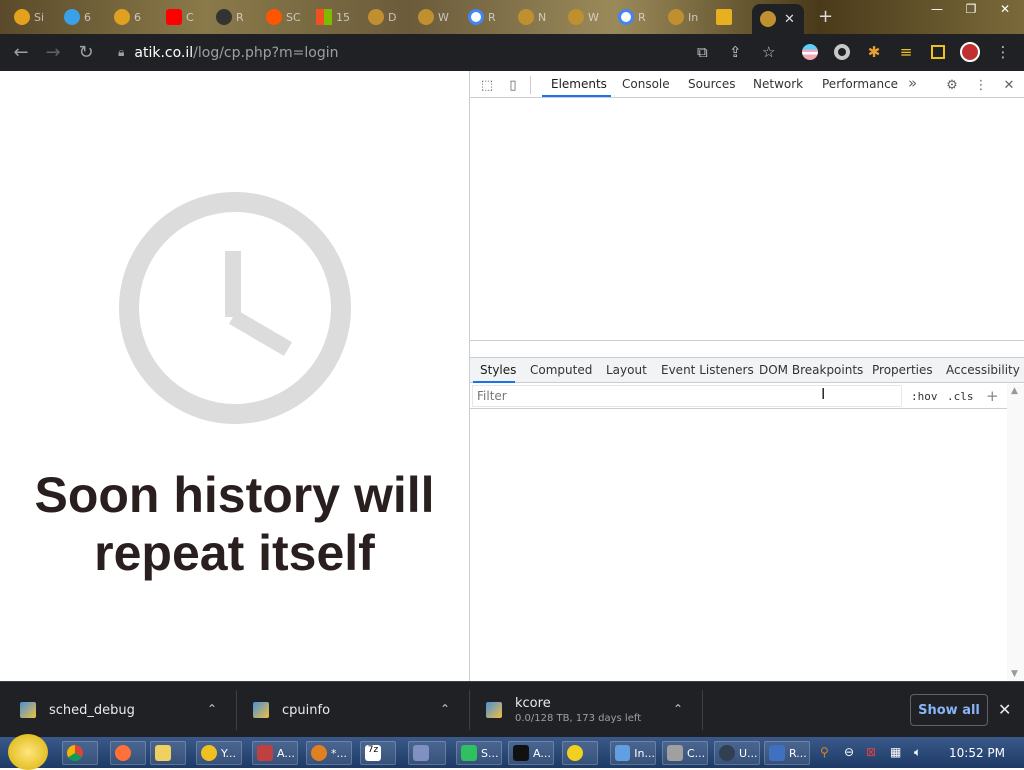 The width and height of the screenshot is (1024, 770). I want to click on maximize-button: ❐, so click(971, 9).